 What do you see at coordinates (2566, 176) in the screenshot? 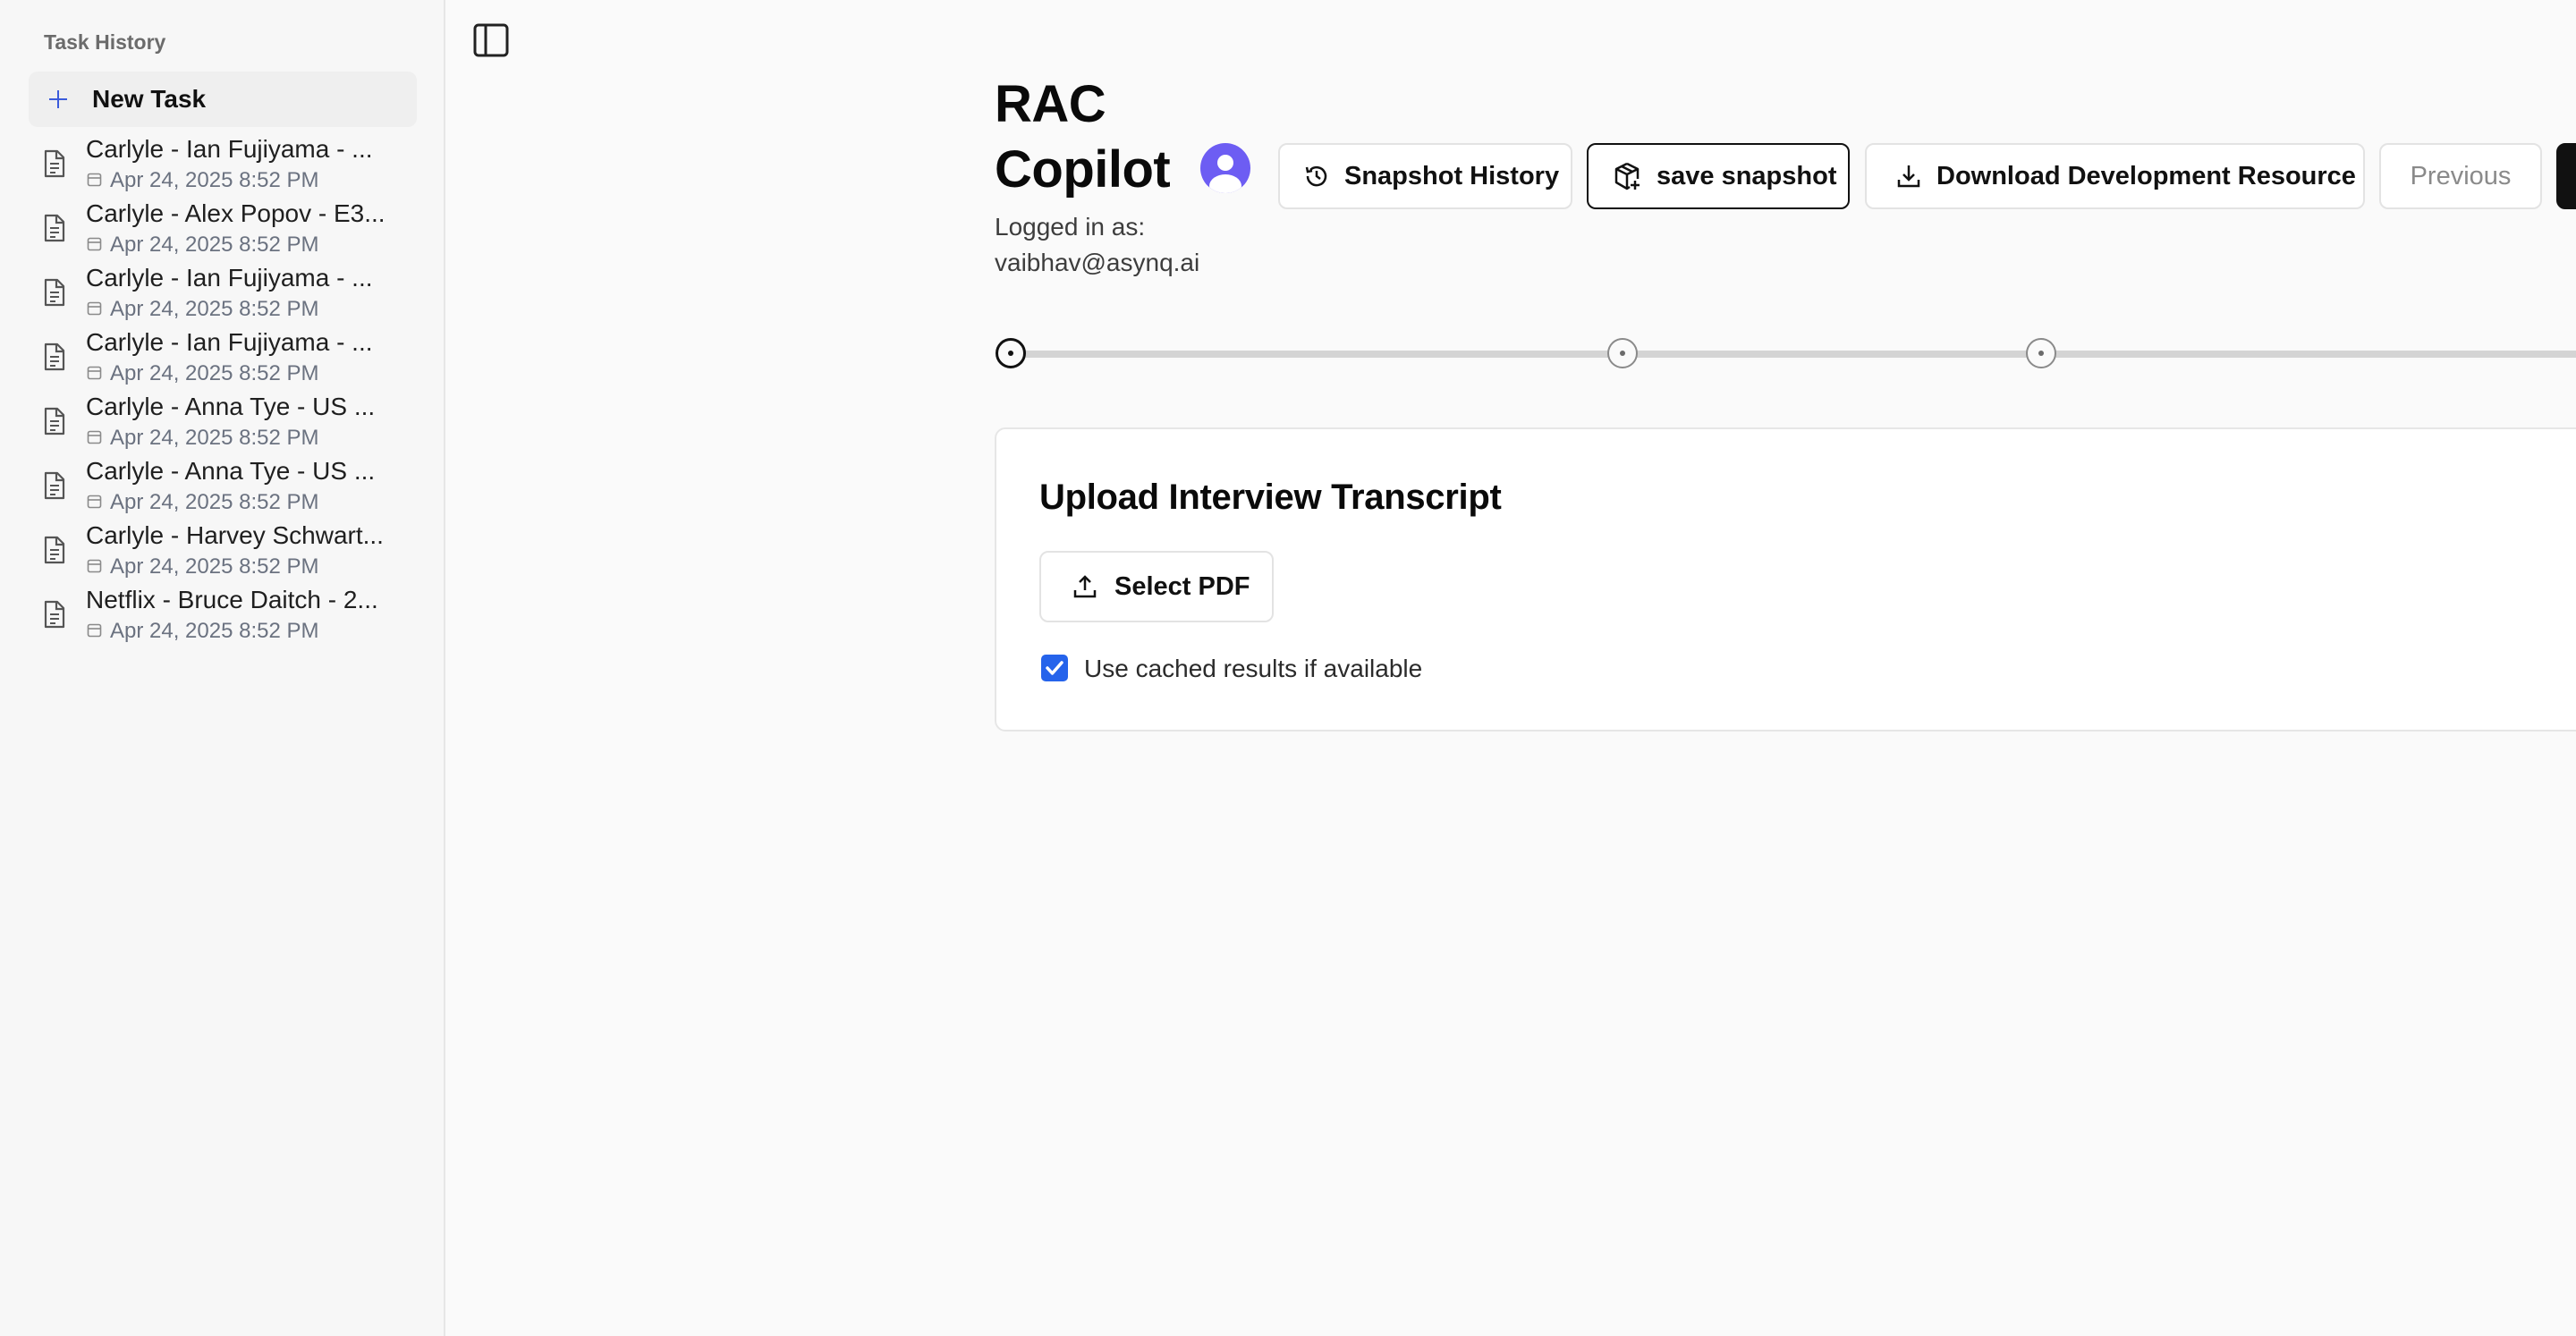
I see `next-button` at bounding box center [2566, 176].